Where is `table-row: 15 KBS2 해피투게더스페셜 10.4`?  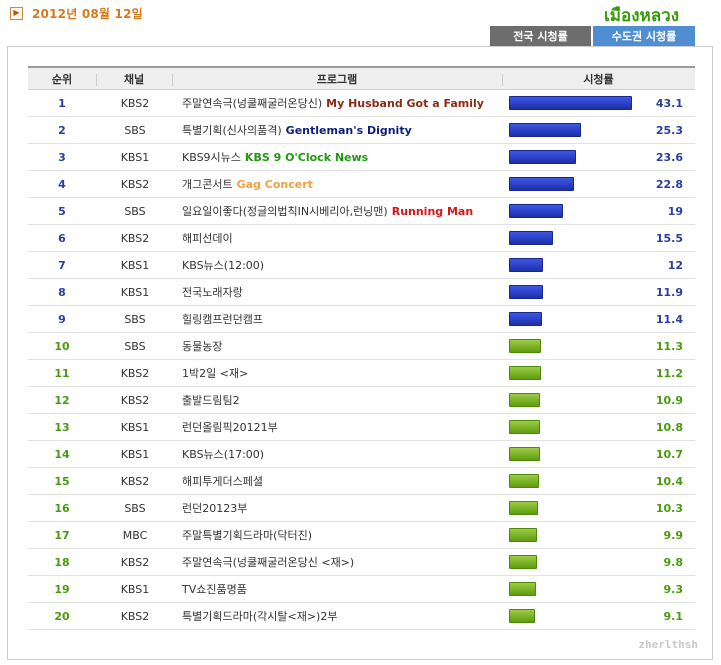 table-row: 15 KBS2 해피투게더스페셜 10.4 is located at coordinates (361, 481).